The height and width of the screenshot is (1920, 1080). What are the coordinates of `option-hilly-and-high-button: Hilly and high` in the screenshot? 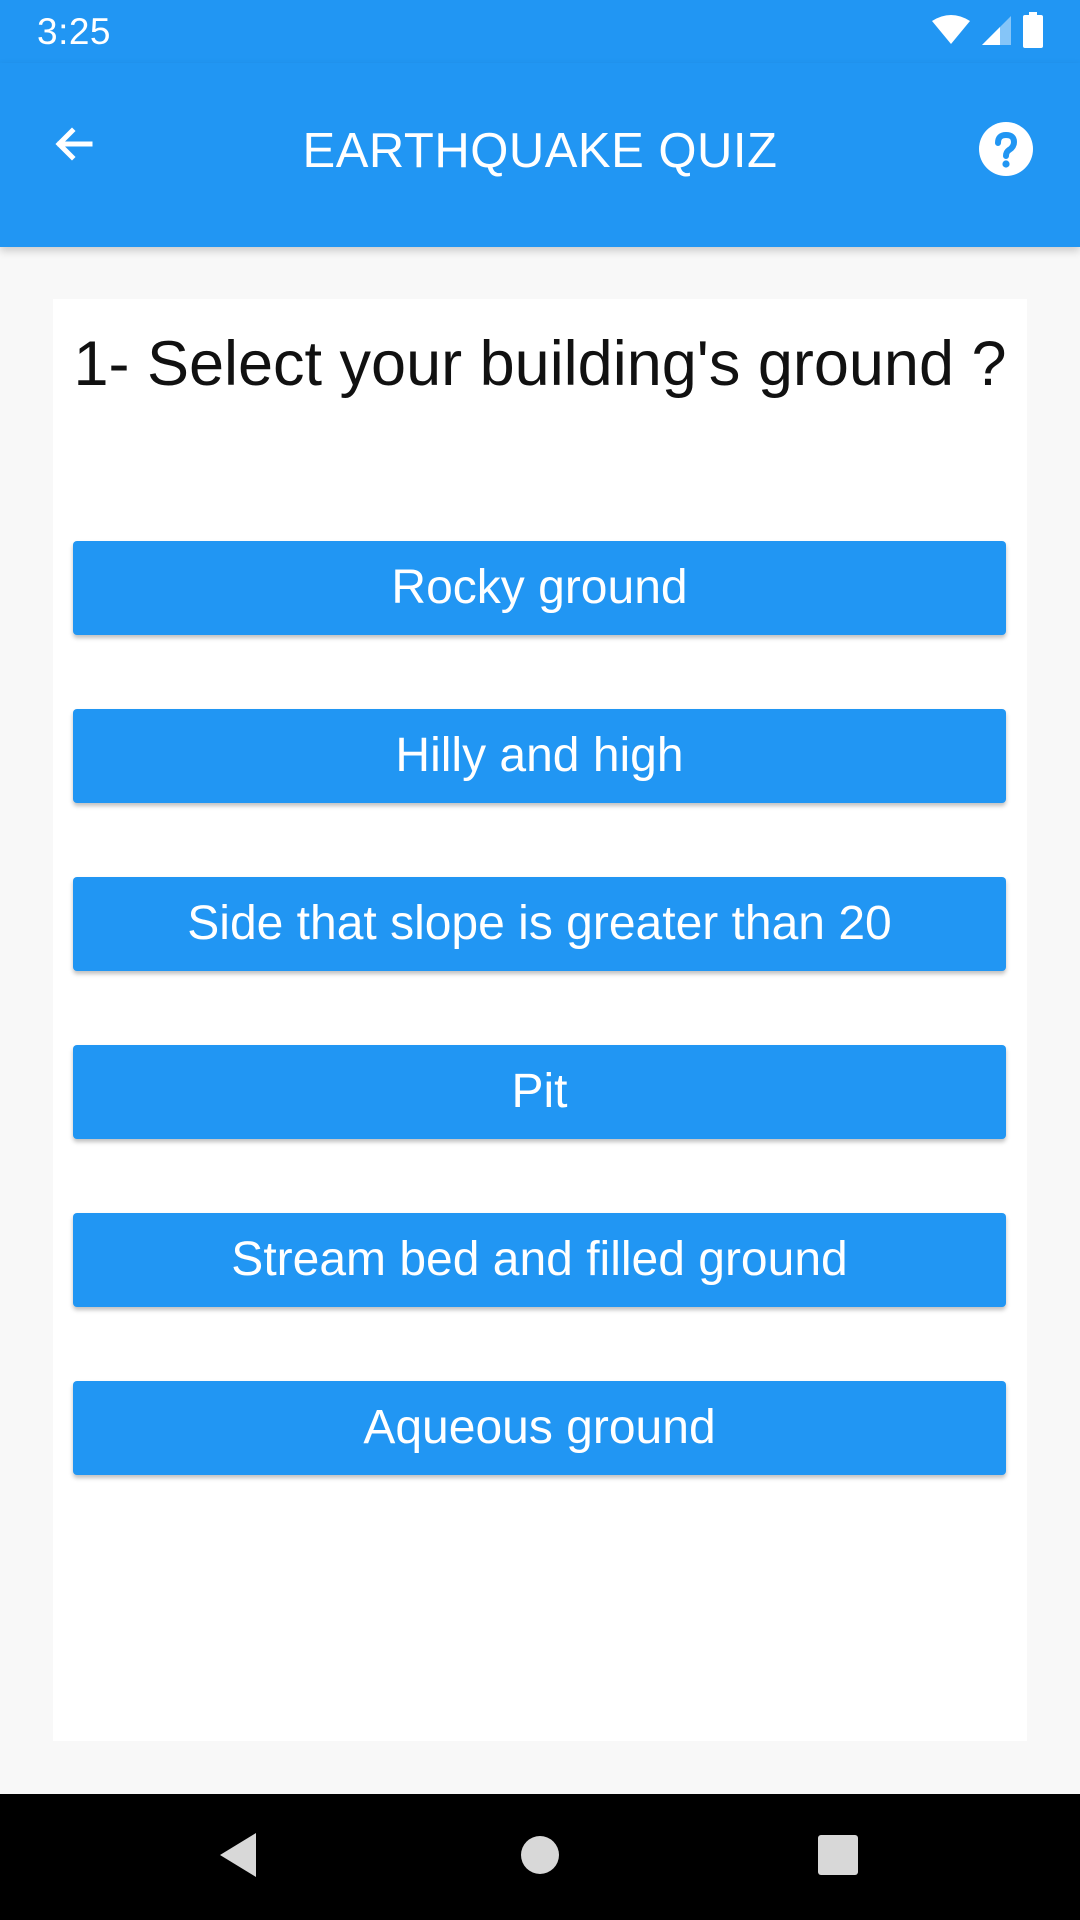 It's located at (539, 756).